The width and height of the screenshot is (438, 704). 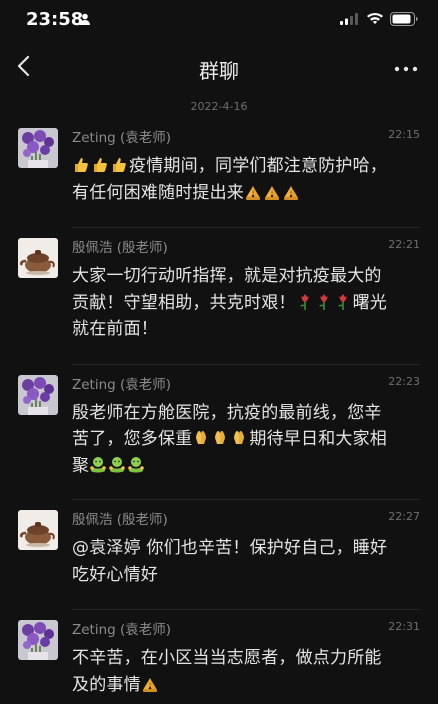 What do you see at coordinates (219, 19) in the screenshot?
I see `status-bar: 23:58` at bounding box center [219, 19].